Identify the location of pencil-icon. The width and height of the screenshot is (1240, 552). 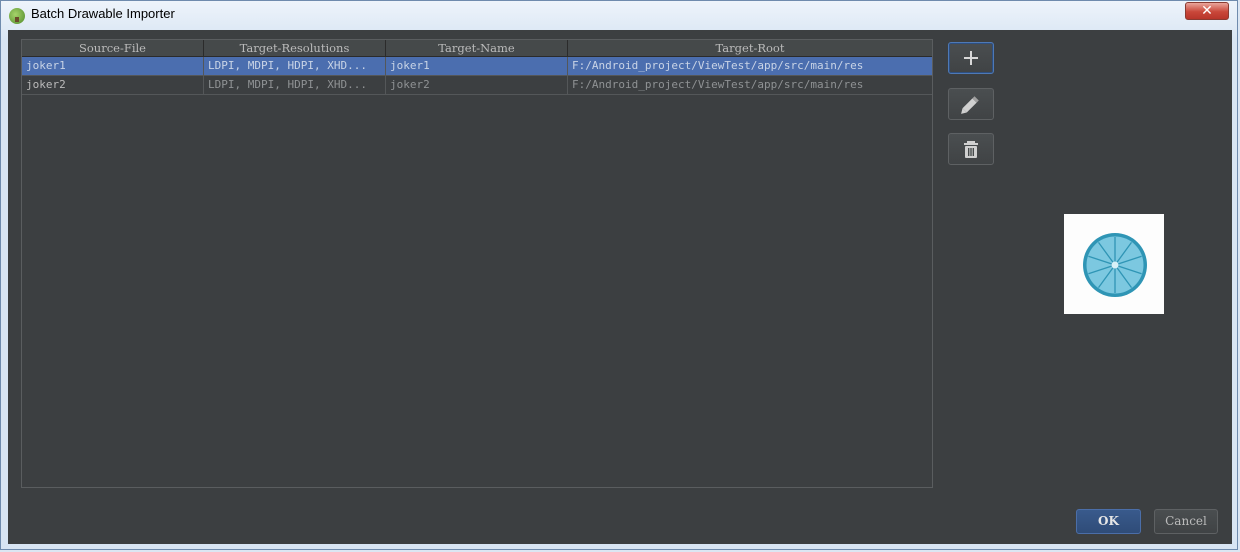
(970, 105).